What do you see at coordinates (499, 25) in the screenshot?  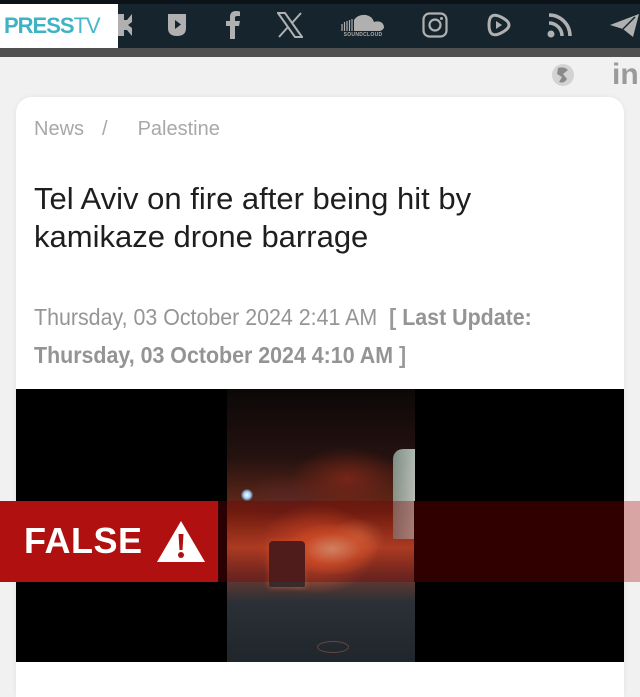 I see `rumble-icon` at bounding box center [499, 25].